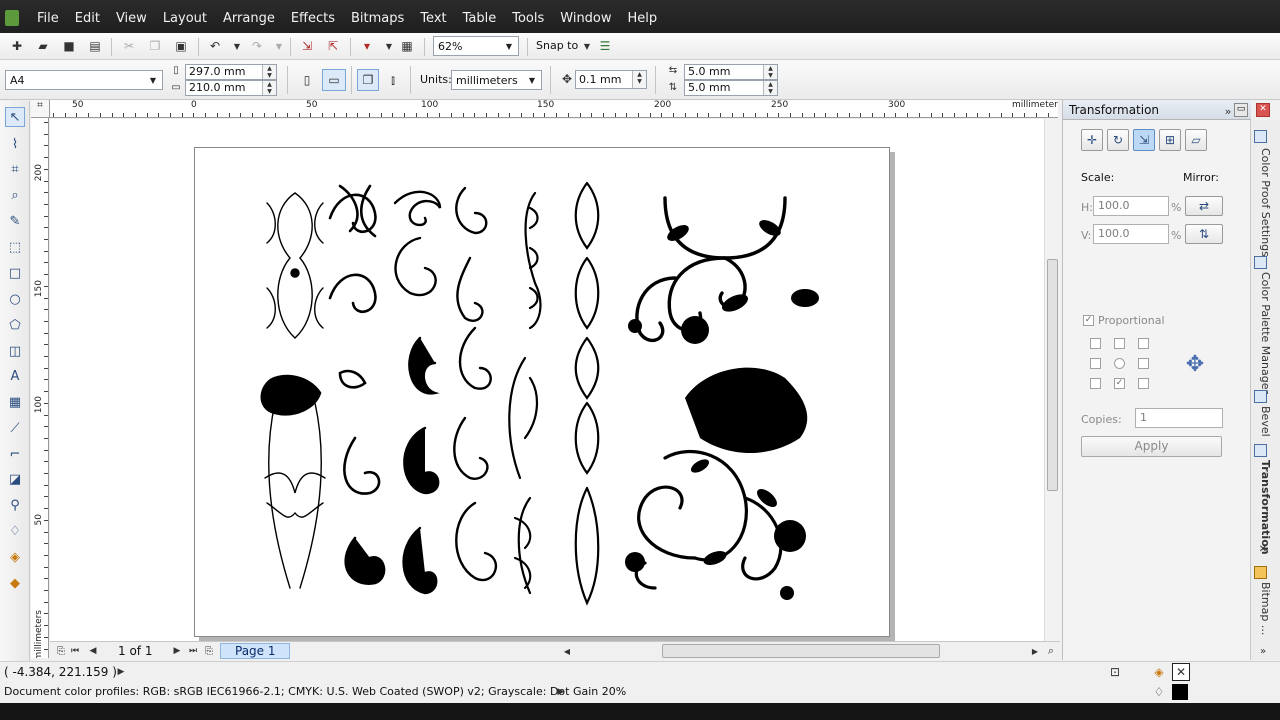 This screenshot has height=720, width=1280. I want to click on paper-size-select: A4 ▼, so click(84, 80).